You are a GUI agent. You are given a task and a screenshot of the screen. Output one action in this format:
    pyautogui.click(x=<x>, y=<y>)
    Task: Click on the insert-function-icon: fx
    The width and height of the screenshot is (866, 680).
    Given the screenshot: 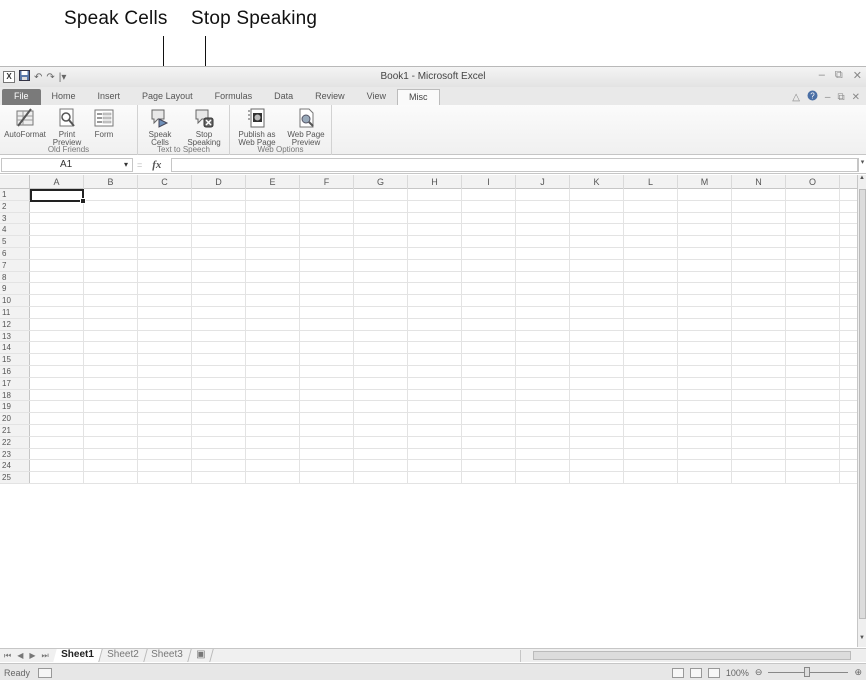 What is the action you would take?
    pyautogui.click(x=156, y=165)
    